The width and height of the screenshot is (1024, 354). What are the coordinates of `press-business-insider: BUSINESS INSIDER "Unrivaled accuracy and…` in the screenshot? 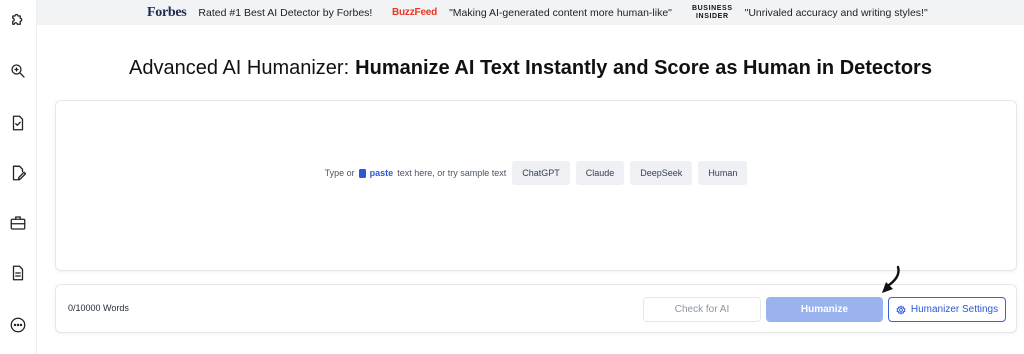 It's located at (810, 12).